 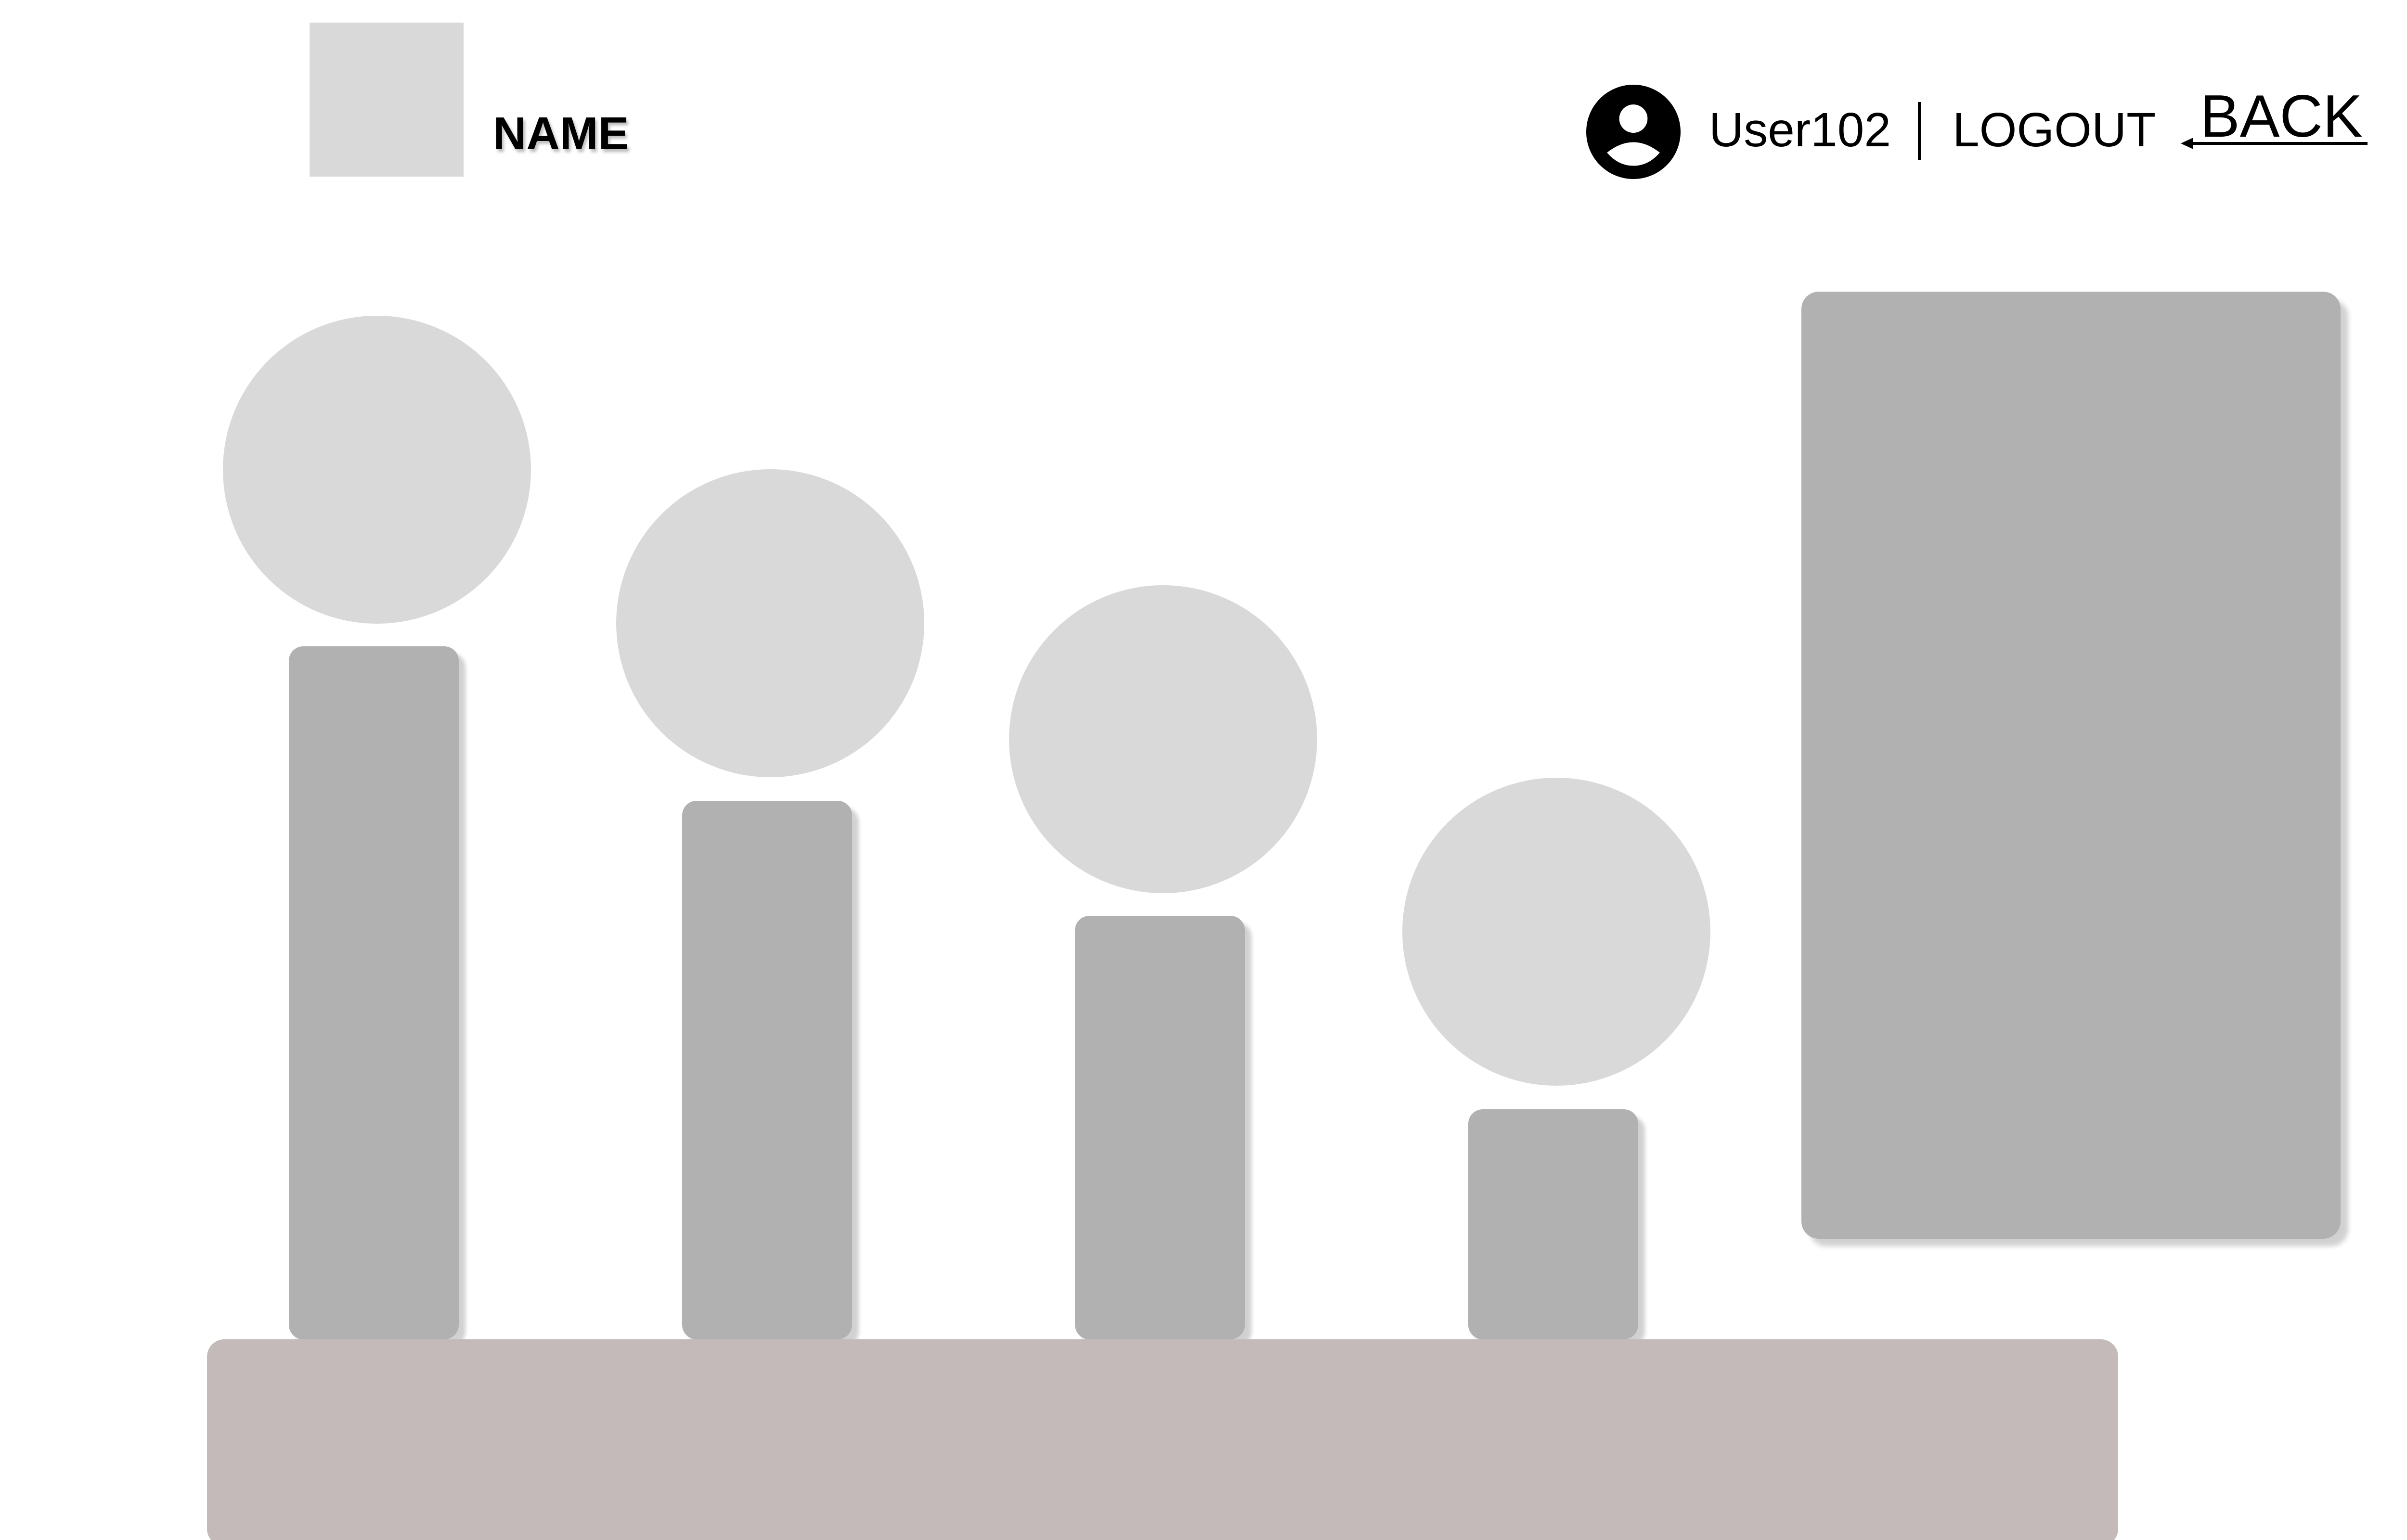 I want to click on details-panel, so click(x=2071, y=765).